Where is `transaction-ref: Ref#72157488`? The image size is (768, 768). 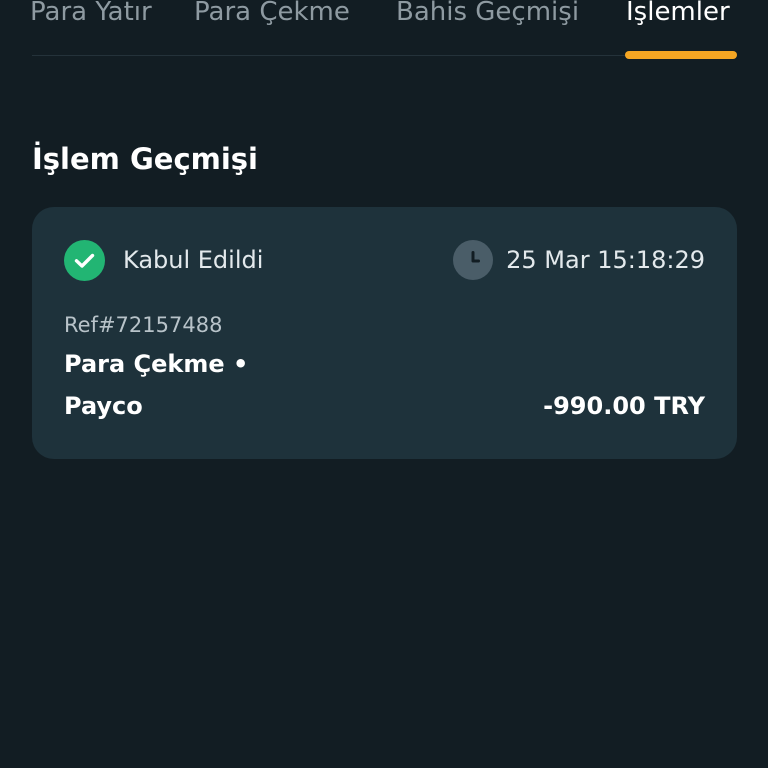 transaction-ref: Ref#72157488 is located at coordinates (143, 325).